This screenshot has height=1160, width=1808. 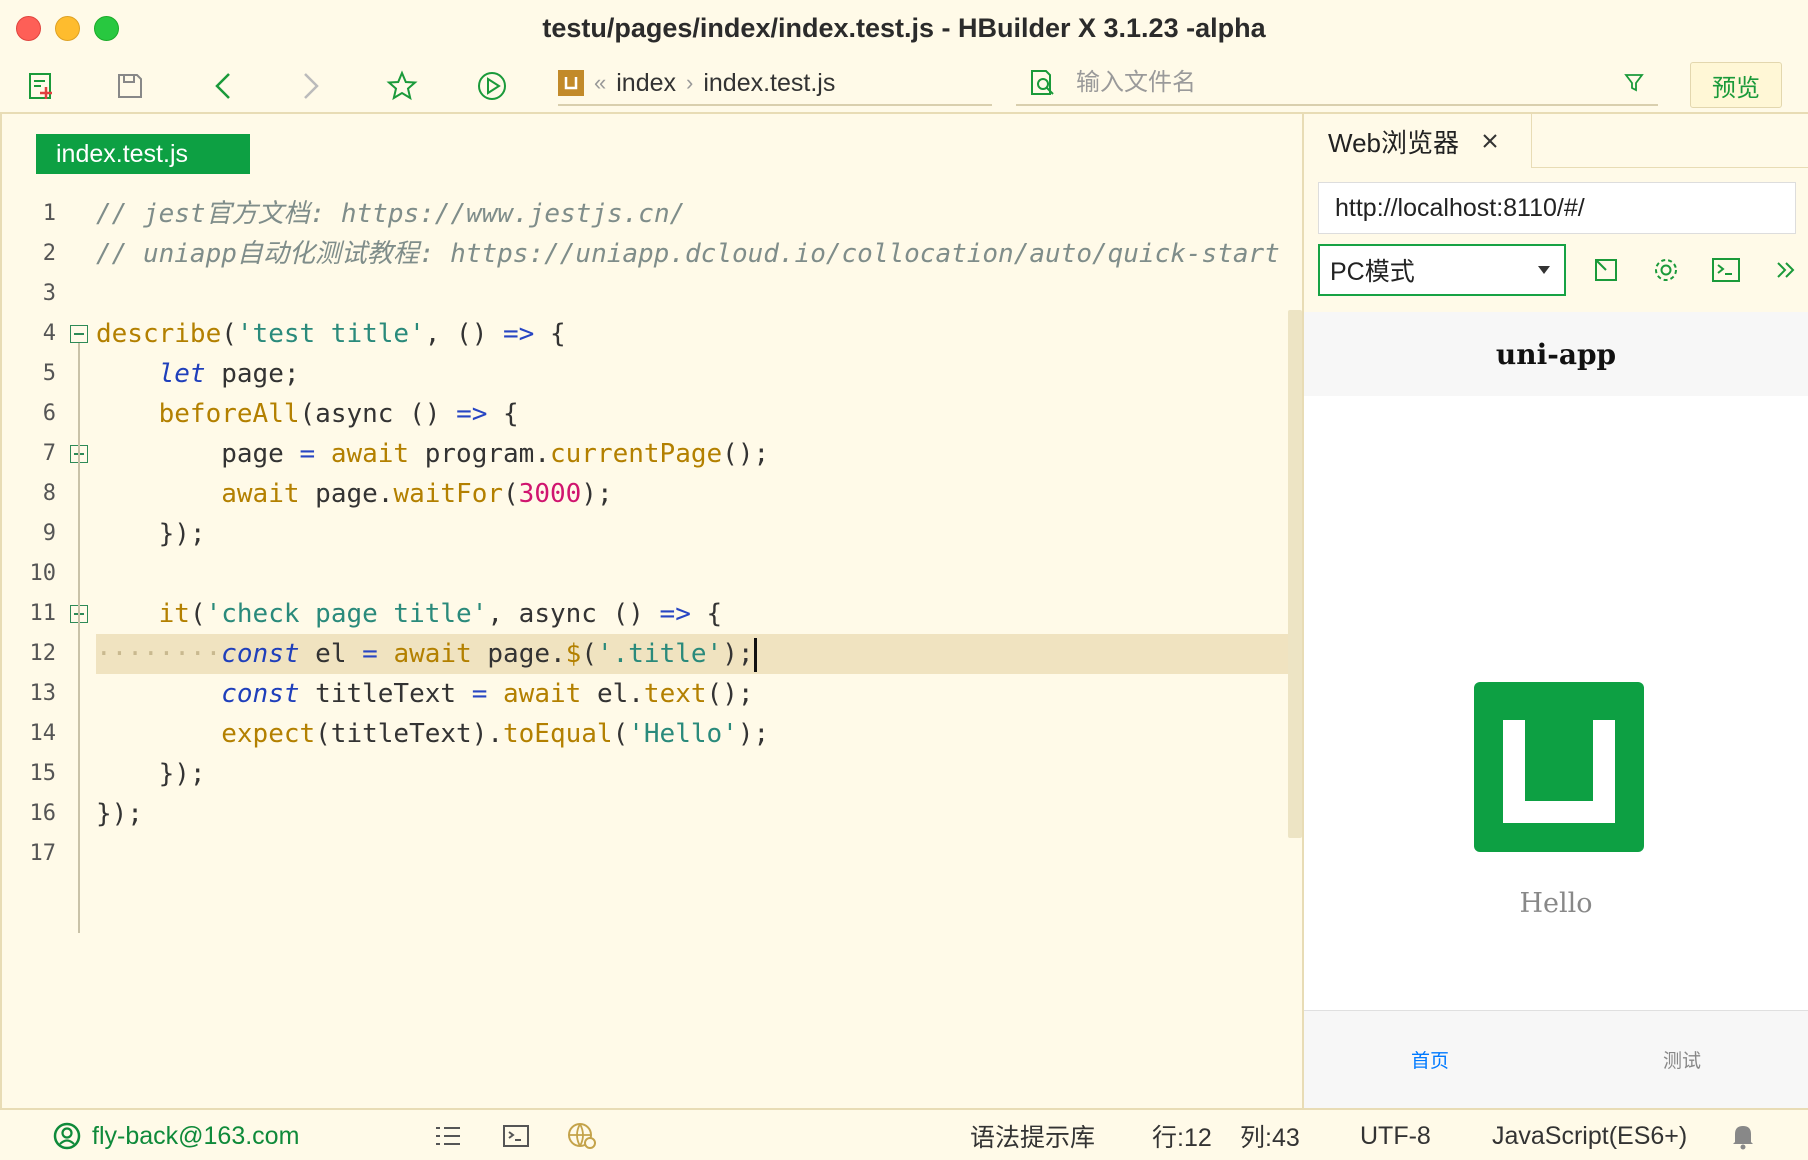 I want to click on code-line: expect(titleText).toEqual('Hello');, so click(x=495, y=734).